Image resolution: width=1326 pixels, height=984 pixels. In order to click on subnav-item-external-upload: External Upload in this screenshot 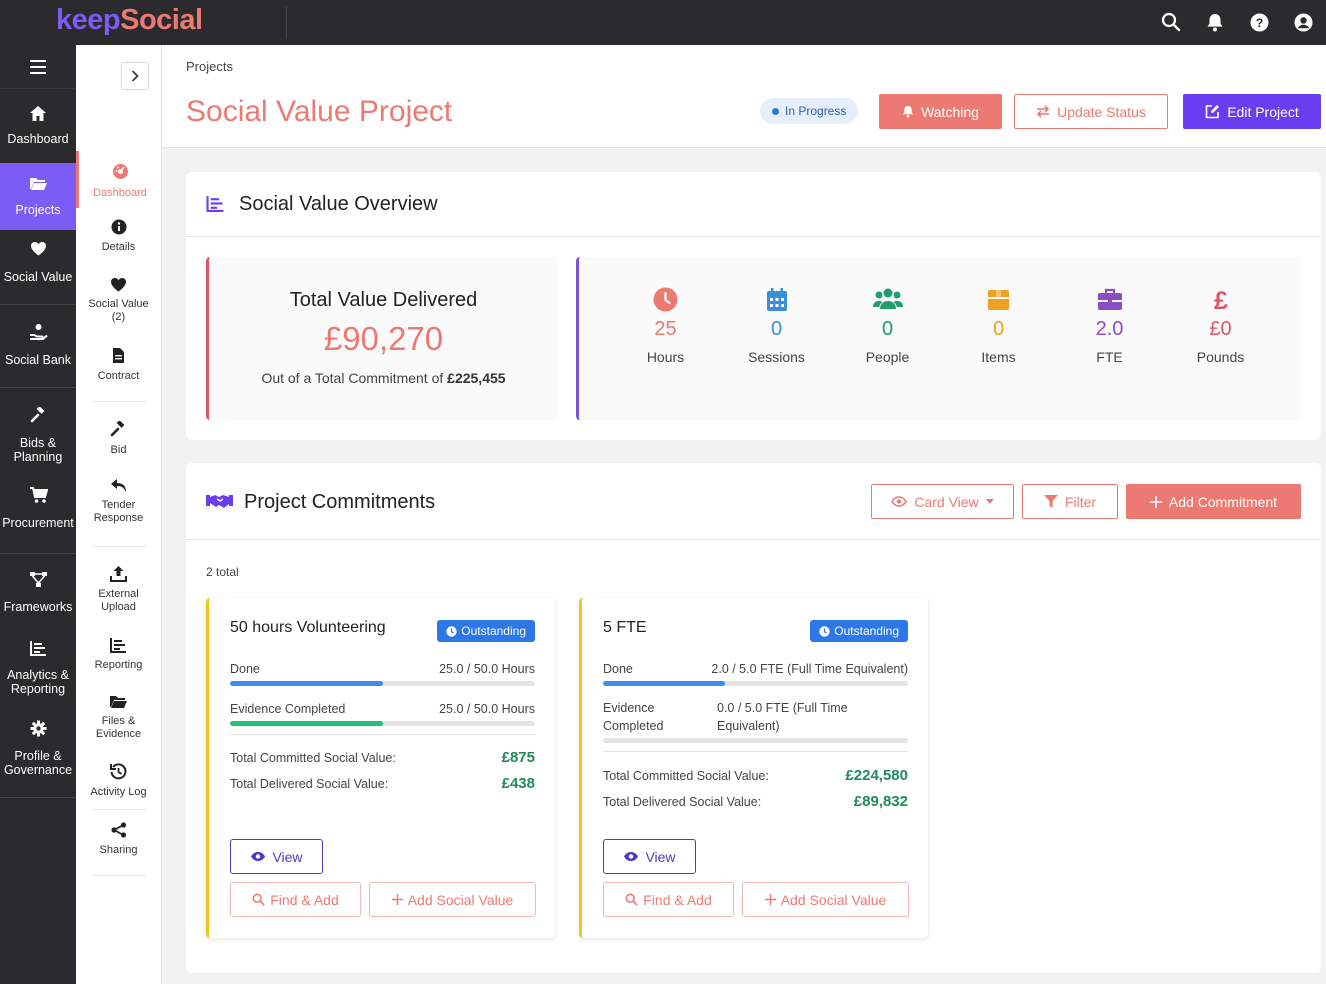, I will do `click(118, 590)`.